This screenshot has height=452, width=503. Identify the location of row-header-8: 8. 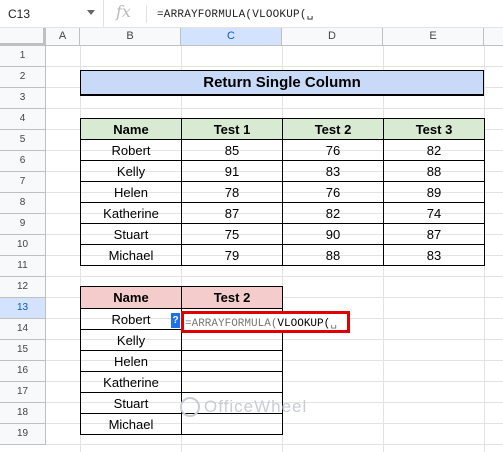
(23, 203).